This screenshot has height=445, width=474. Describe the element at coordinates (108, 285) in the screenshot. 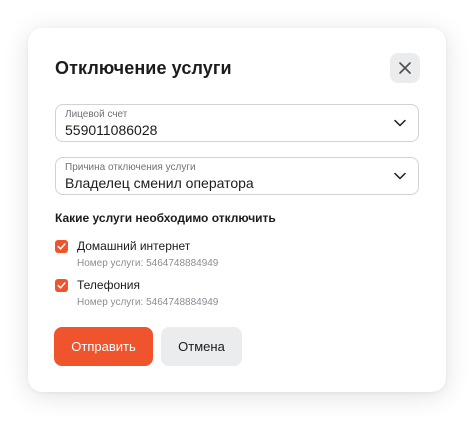

I see `service-name: Телефония` at that location.